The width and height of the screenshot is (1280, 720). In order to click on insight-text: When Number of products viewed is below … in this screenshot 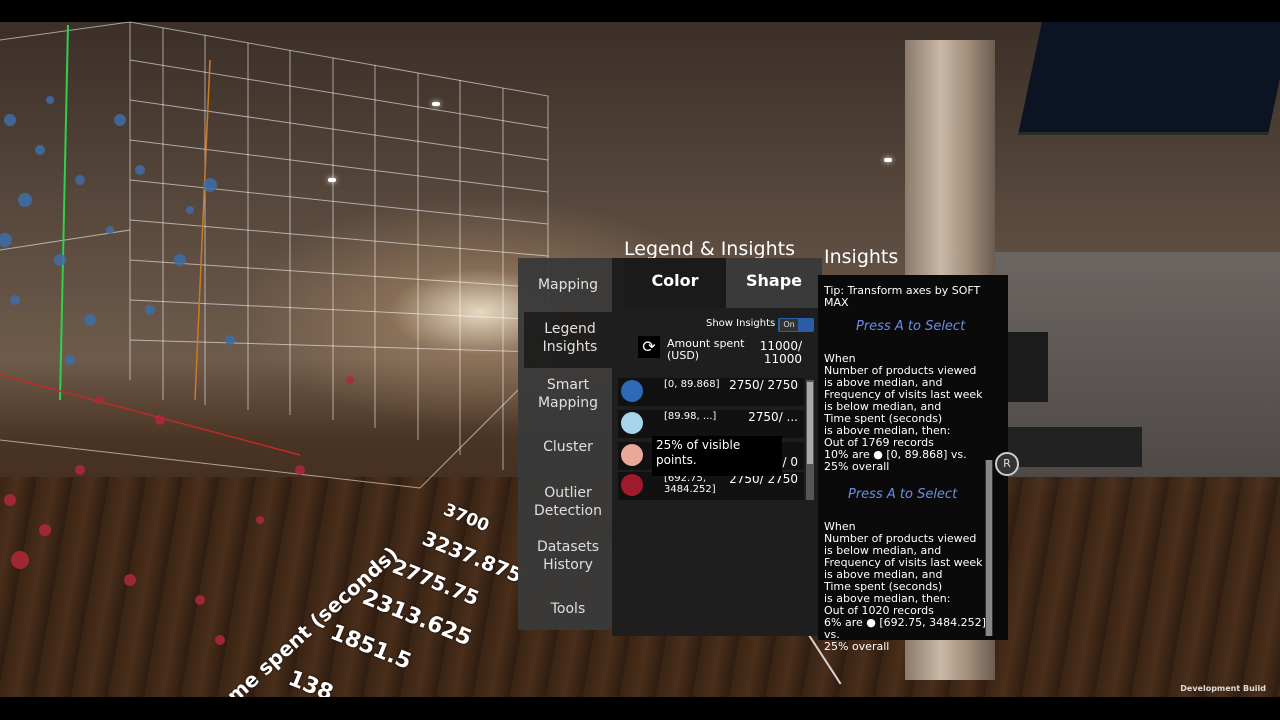, I will do `click(905, 586)`.